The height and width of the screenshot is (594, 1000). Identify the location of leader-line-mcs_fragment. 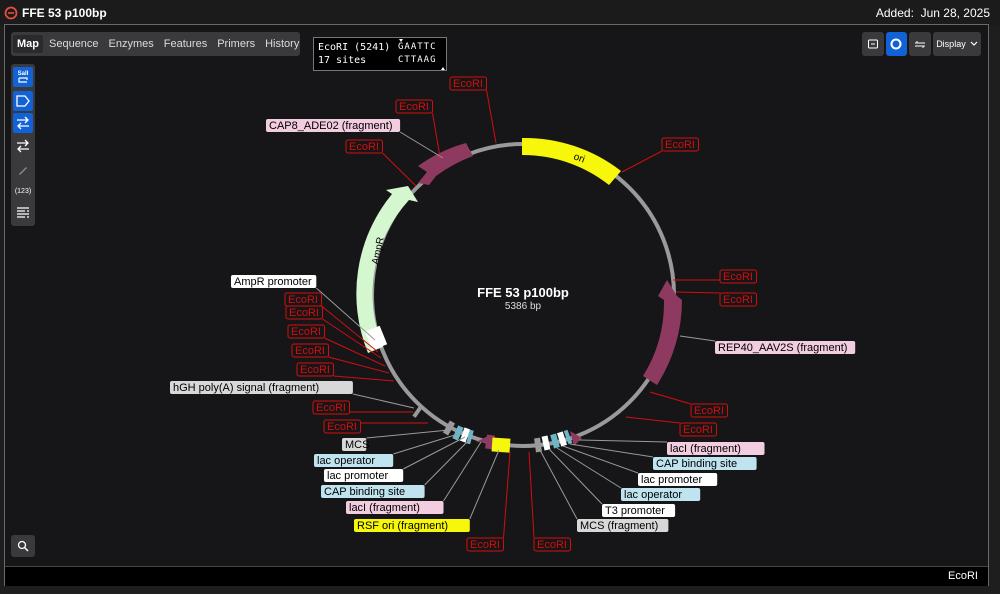
(558, 484).